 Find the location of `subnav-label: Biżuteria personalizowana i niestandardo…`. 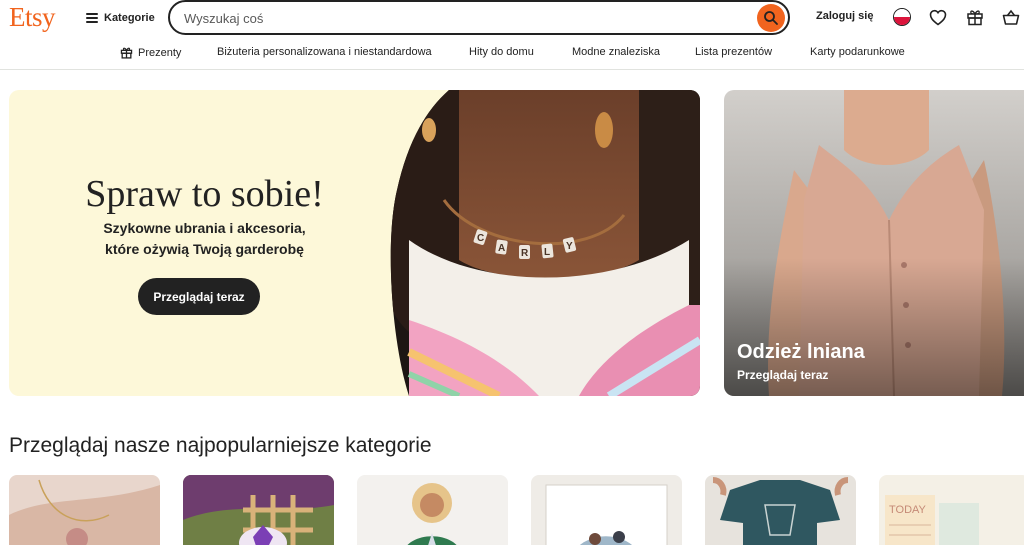

subnav-label: Biżuteria personalizowana i niestandardo… is located at coordinates (324, 52).